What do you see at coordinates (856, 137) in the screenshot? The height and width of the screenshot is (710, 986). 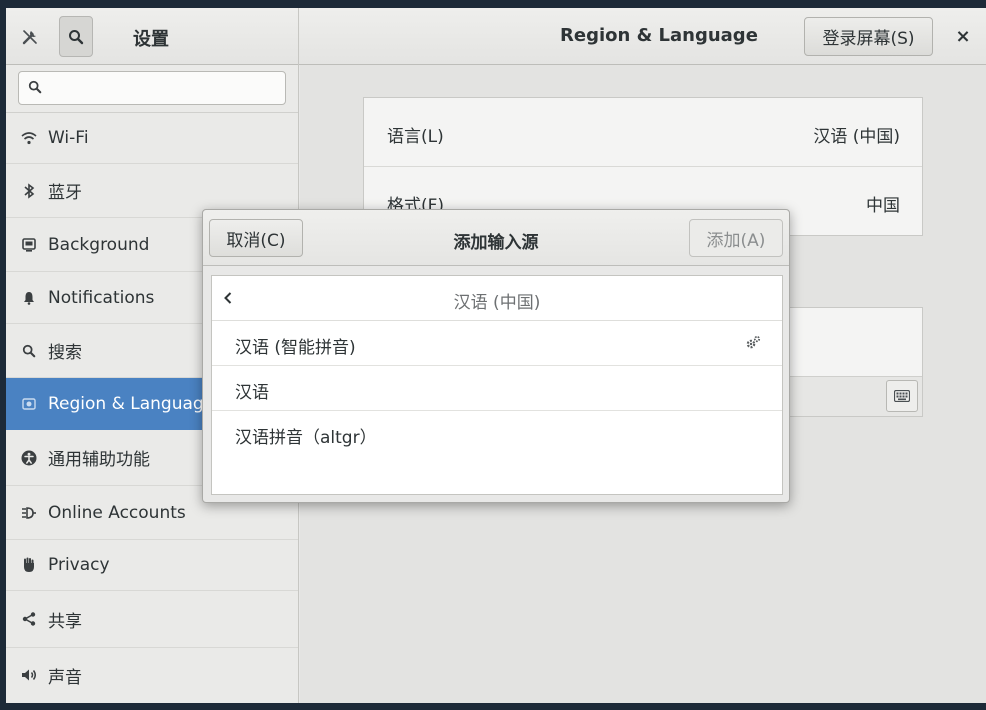 I see `language-value: 汉语 (中国)` at bounding box center [856, 137].